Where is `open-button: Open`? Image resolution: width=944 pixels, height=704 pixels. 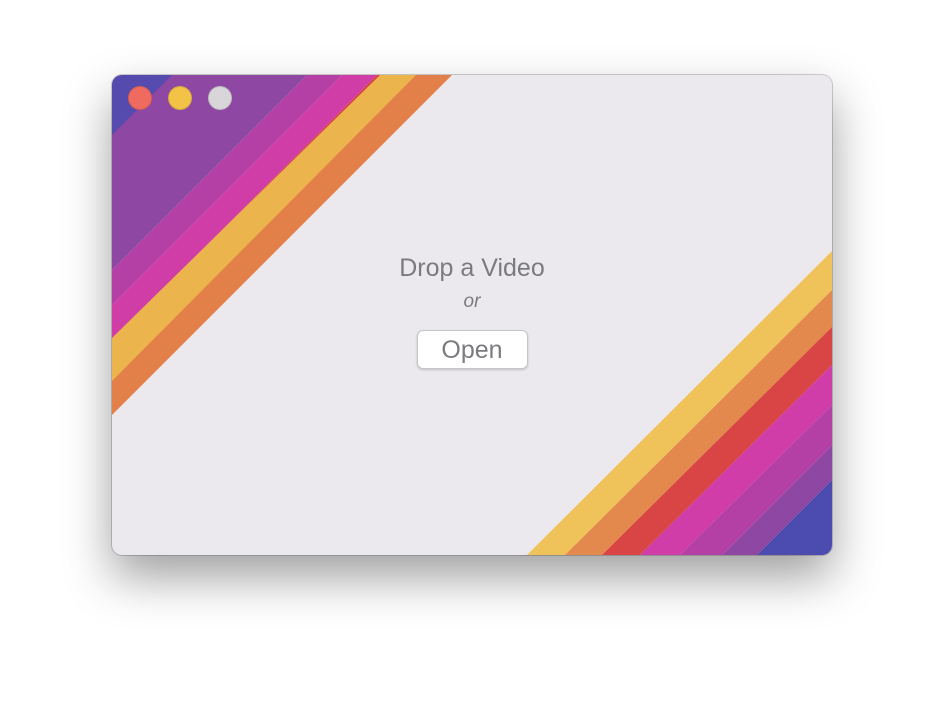 open-button: Open is located at coordinates (472, 349).